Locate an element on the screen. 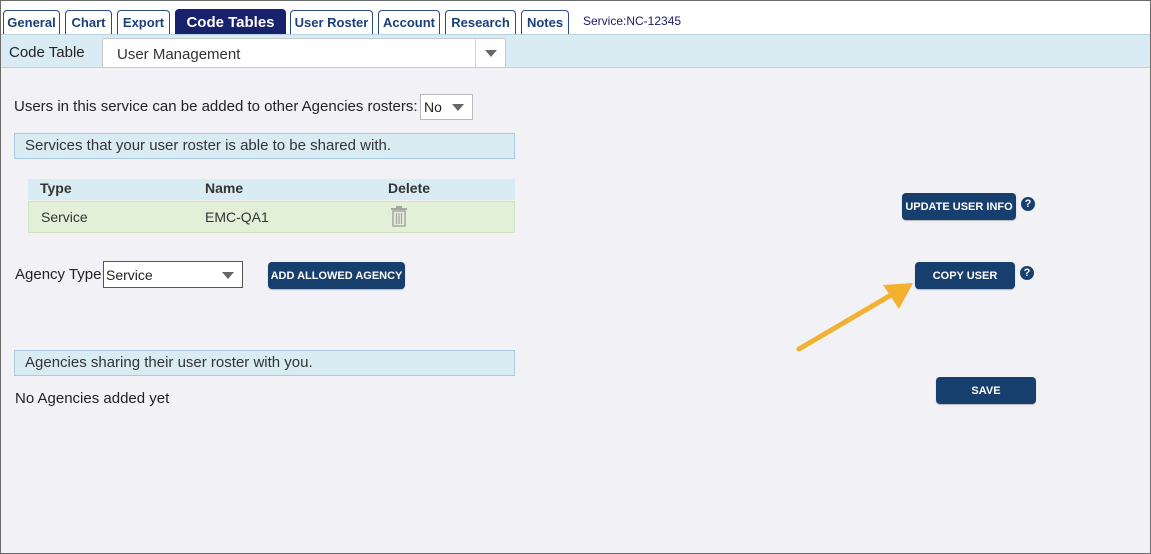 The image size is (1151, 554). agency-type-select: Service is located at coordinates (173, 274).